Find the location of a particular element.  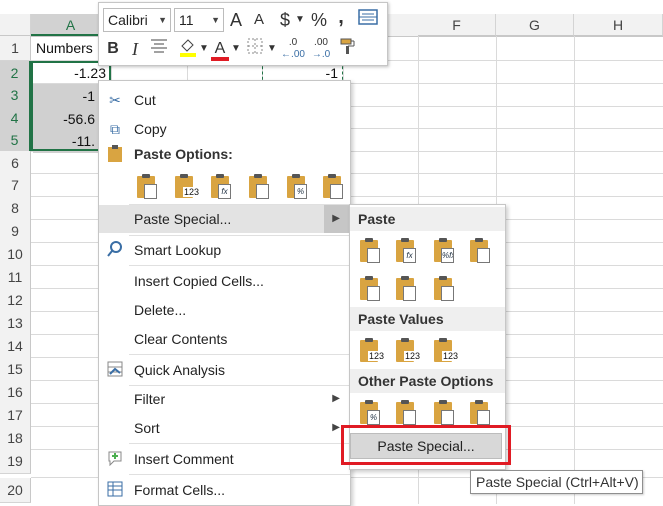

paste-transpose-icon is located at coordinates (259, 187).